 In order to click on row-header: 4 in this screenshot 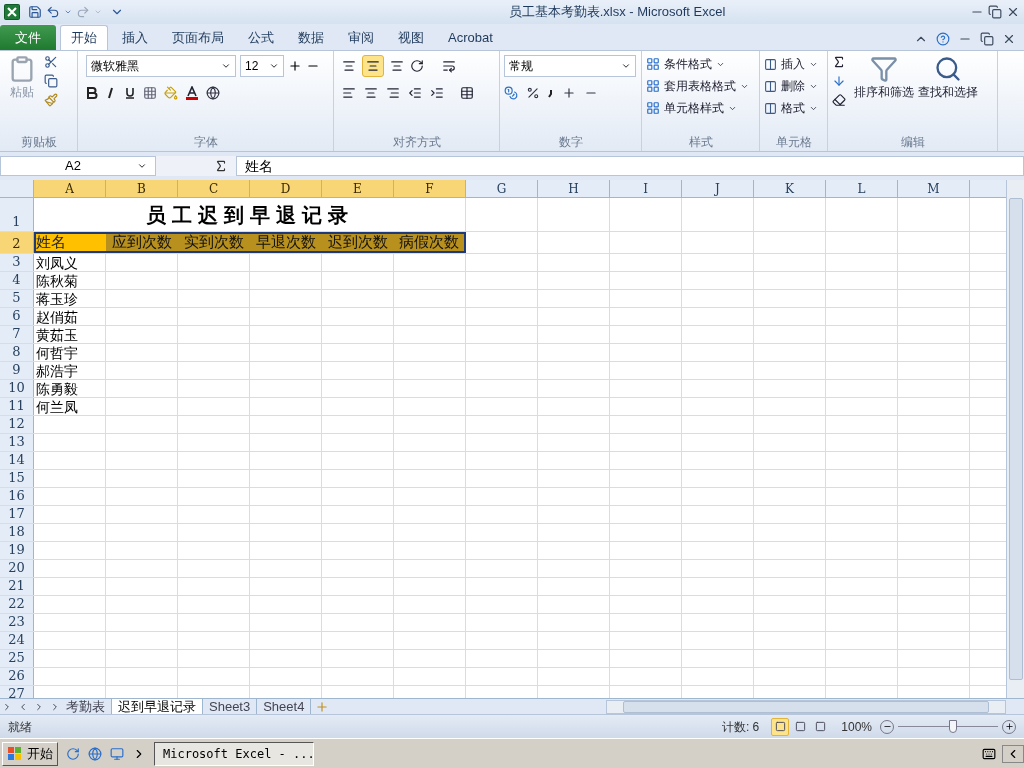, I will do `click(17, 280)`.